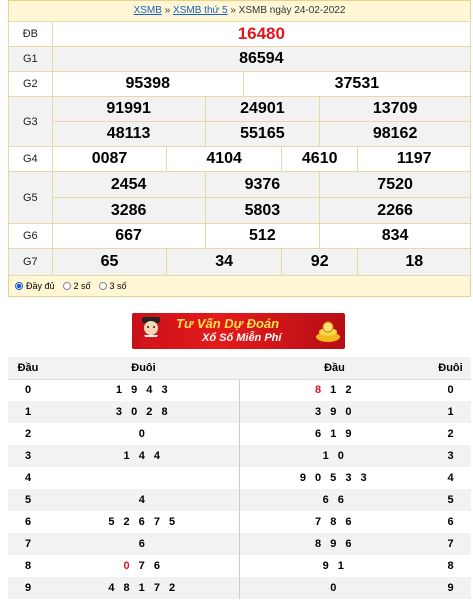  Describe the element at coordinates (450, 456) in the screenshot. I see `loto-tail-digit: 3` at that location.